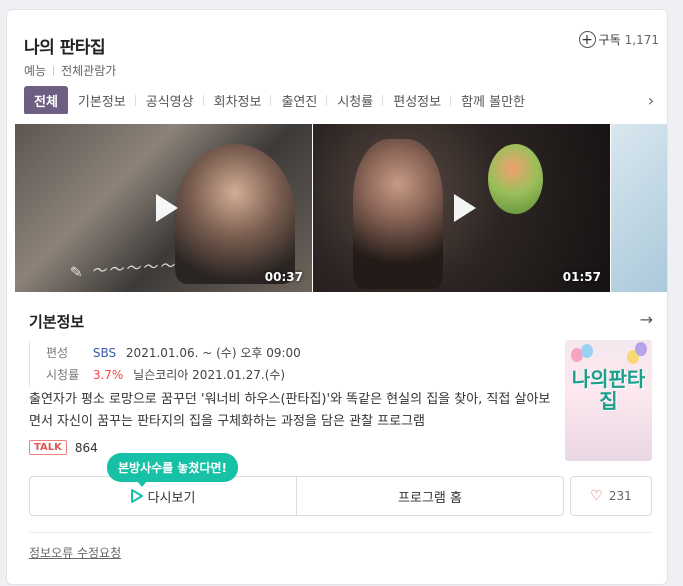  What do you see at coordinates (75, 552) in the screenshot?
I see `report-error-link: 정보오류 수정요청` at bounding box center [75, 552].